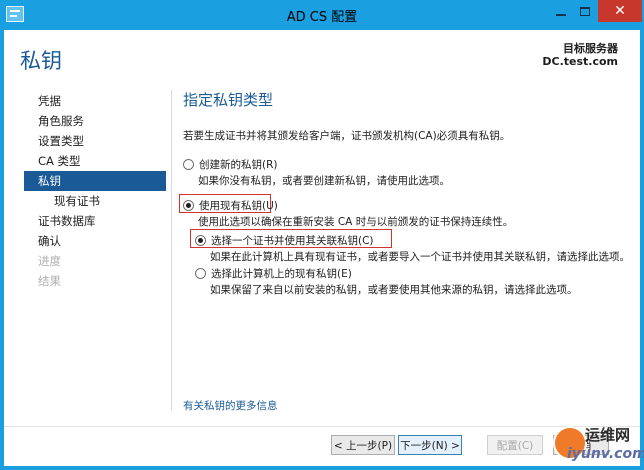  What do you see at coordinates (171, 250) in the screenshot?
I see `sidebar-divider` at bounding box center [171, 250].